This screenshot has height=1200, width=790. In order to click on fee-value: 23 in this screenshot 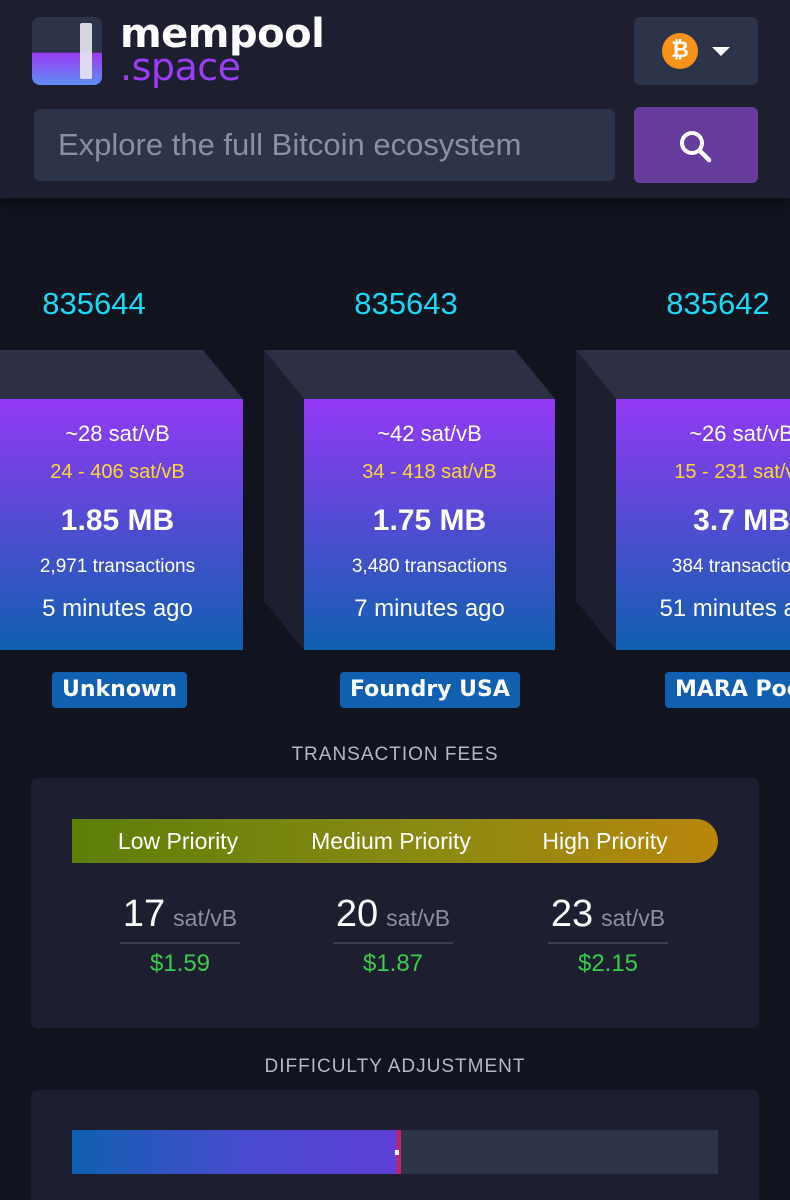, I will do `click(572, 914)`.